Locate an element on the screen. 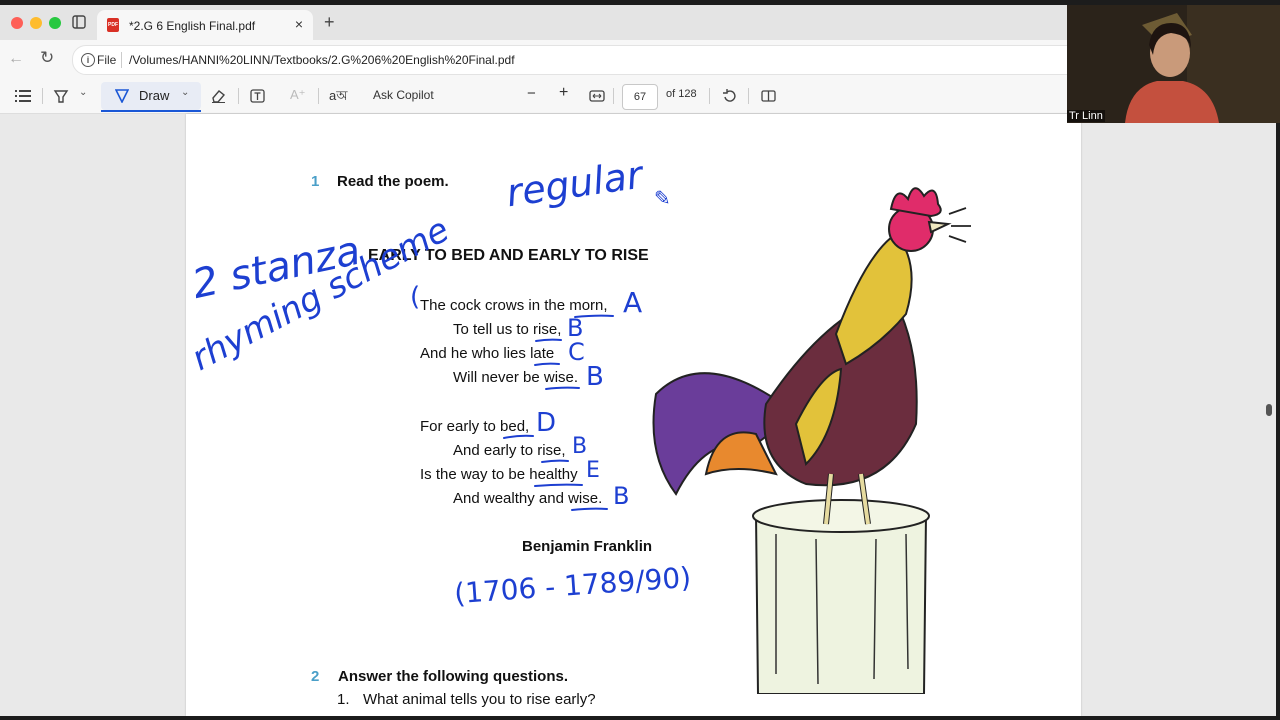 The width and height of the screenshot is (1280, 720). pencil-cursor-icon: ✎ is located at coordinates (662, 198).